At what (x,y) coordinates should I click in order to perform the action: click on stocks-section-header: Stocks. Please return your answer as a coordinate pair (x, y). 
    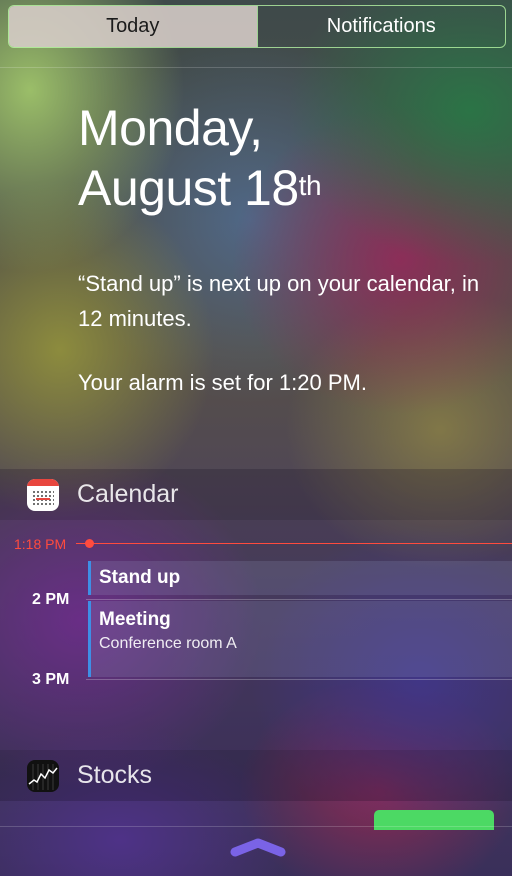
    Looking at the image, I should click on (256, 775).